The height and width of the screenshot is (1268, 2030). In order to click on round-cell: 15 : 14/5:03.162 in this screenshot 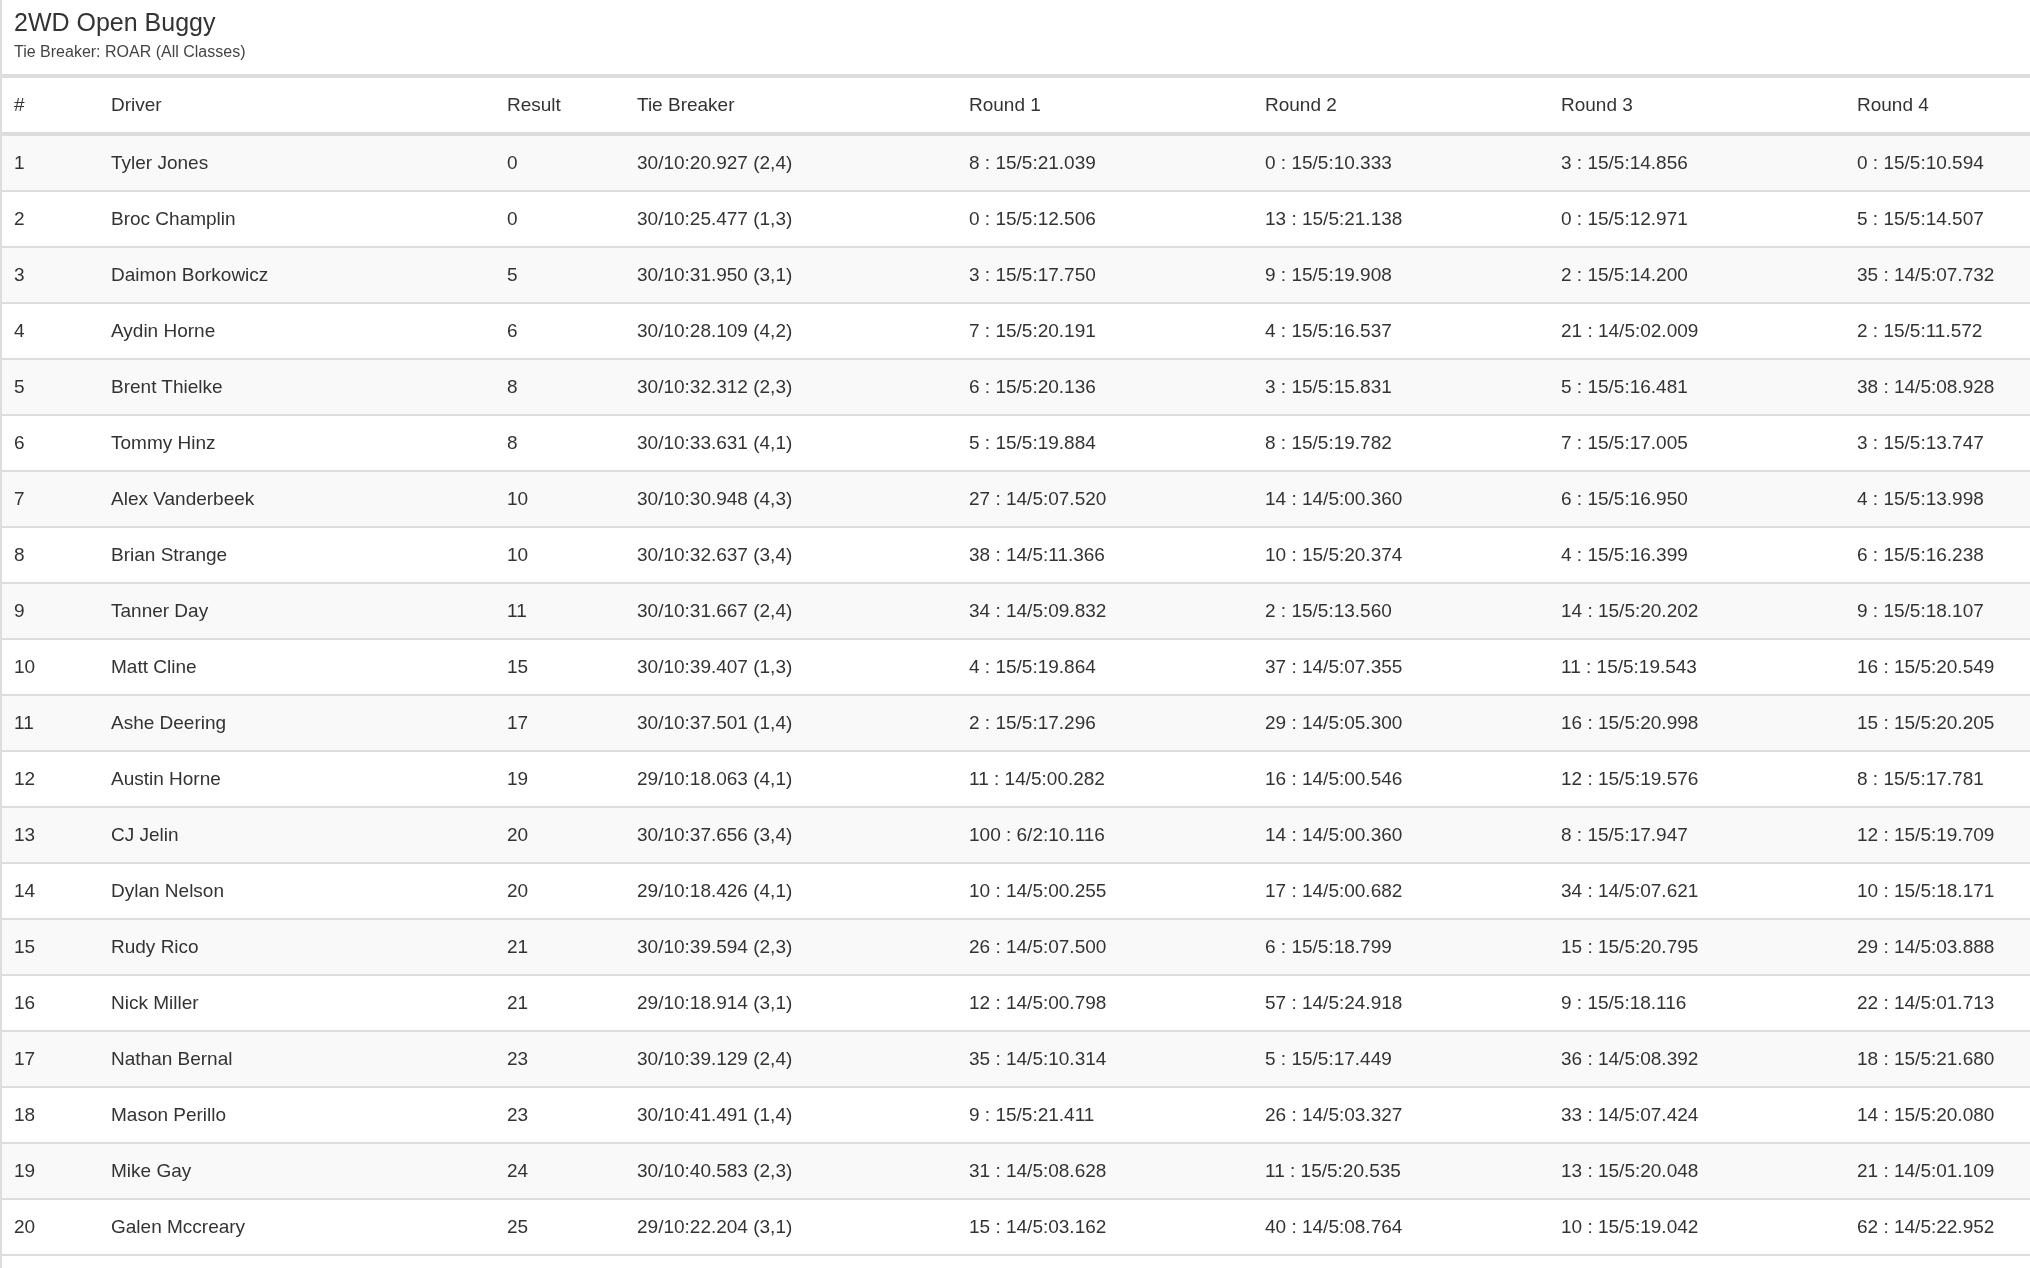, I will do `click(1105, 1227)`.